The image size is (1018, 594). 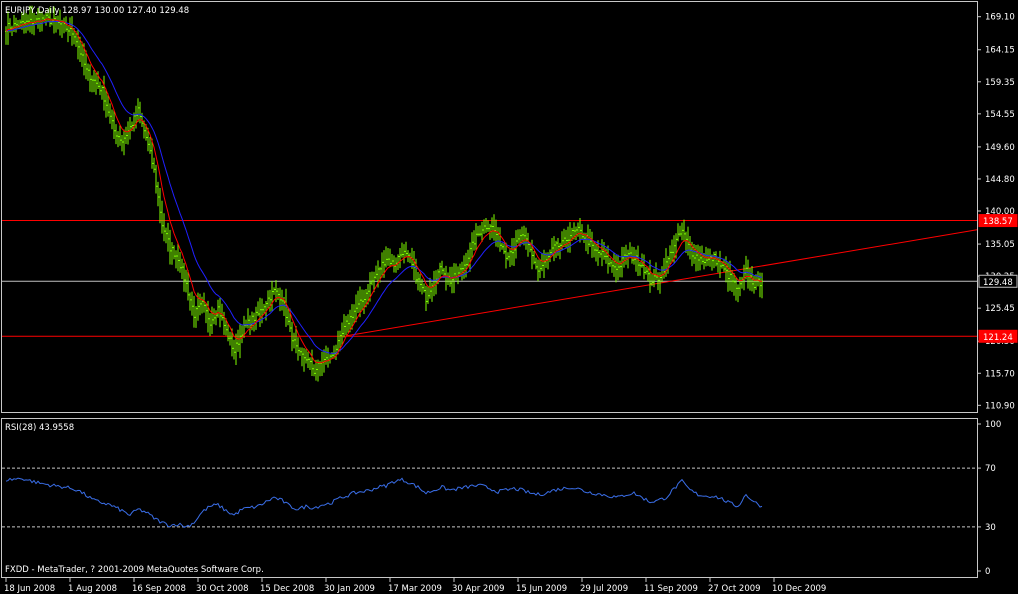 I want to click on price-y-tick-label: 135.05, so click(x=1000, y=245).